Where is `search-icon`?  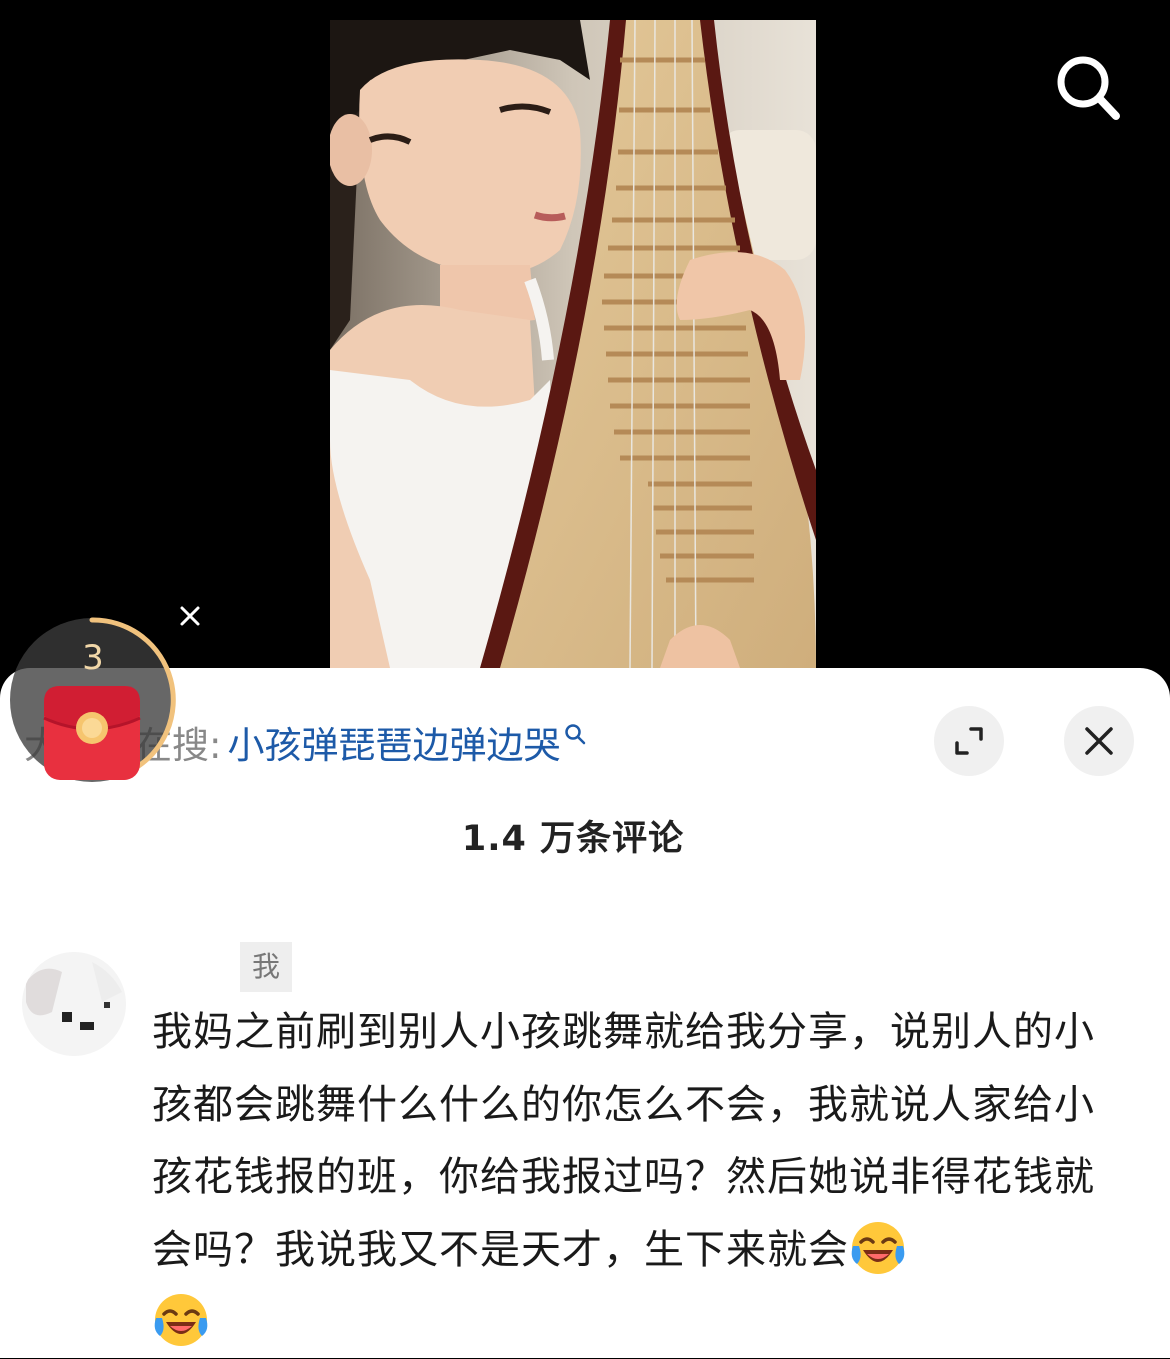
search-icon is located at coordinates (1088, 88).